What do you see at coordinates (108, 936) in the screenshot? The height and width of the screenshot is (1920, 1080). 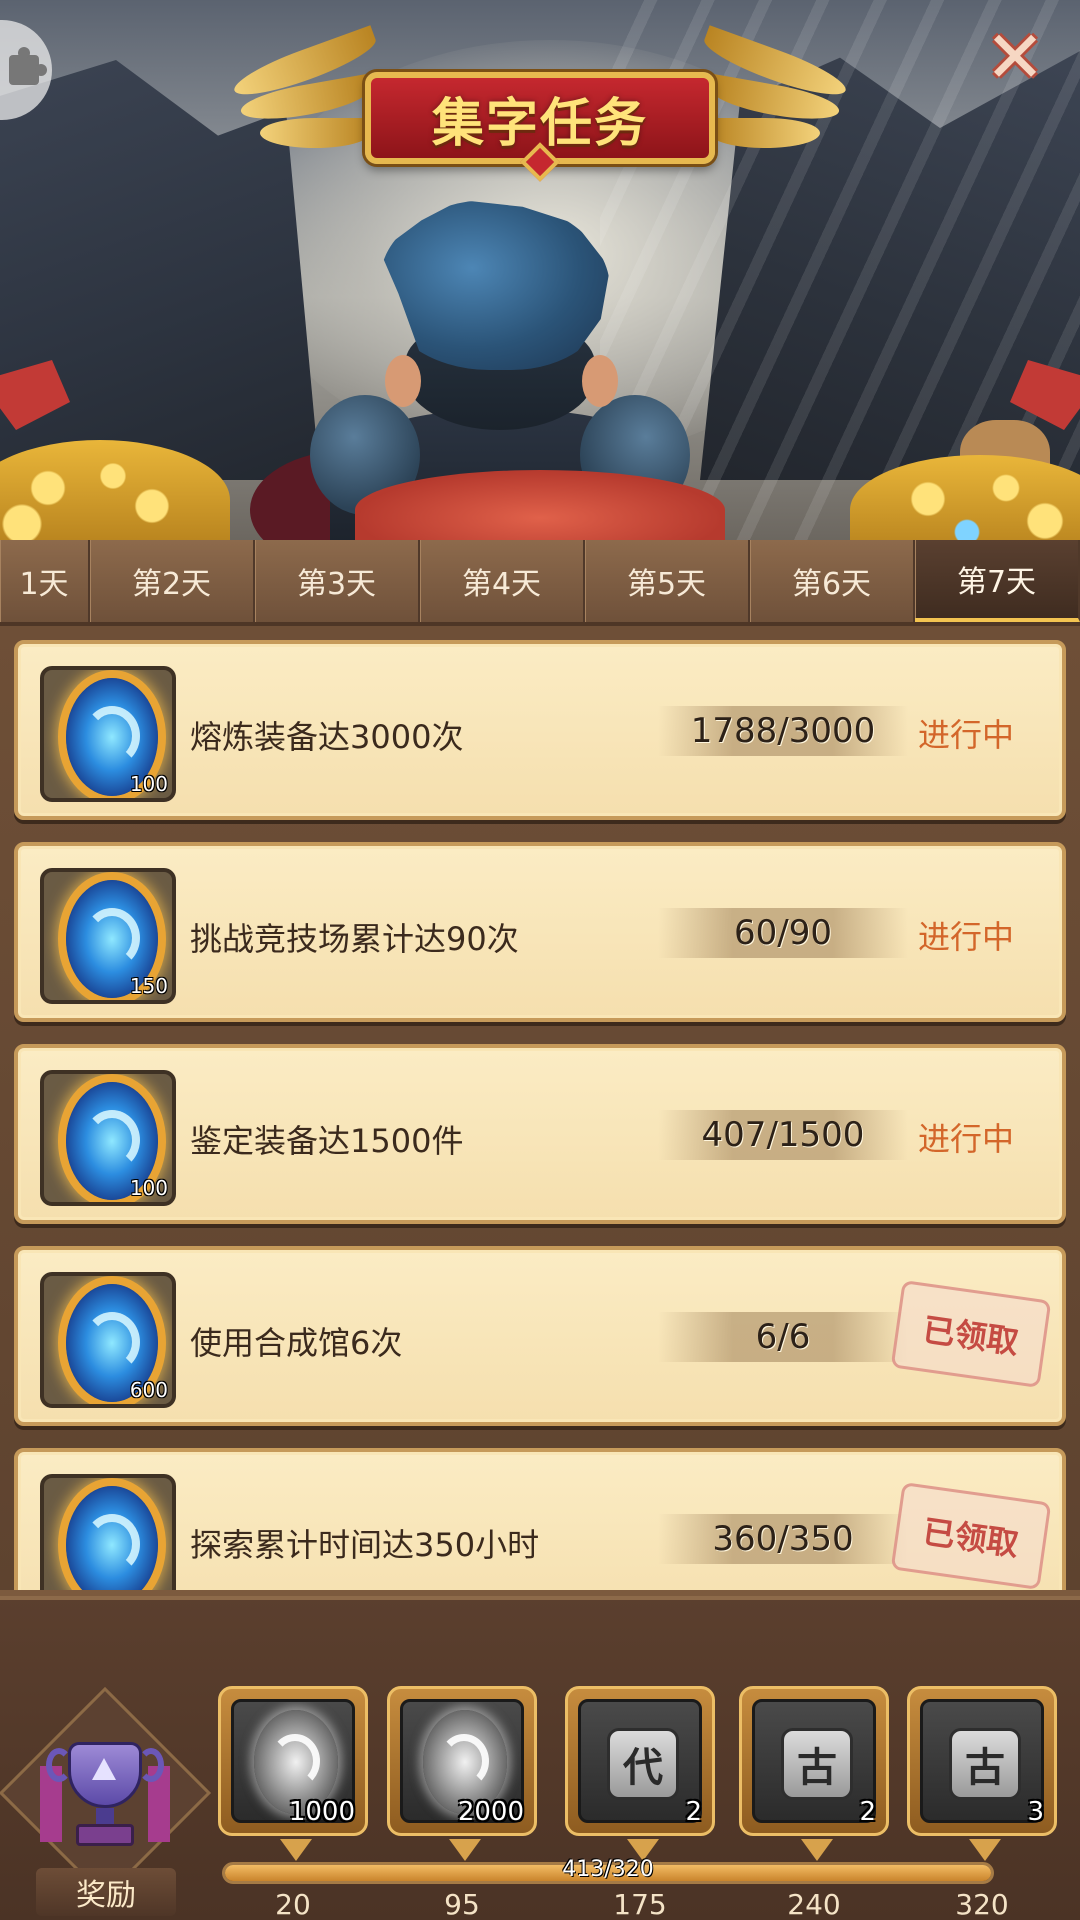 I see `task-reward-icon: 150` at bounding box center [108, 936].